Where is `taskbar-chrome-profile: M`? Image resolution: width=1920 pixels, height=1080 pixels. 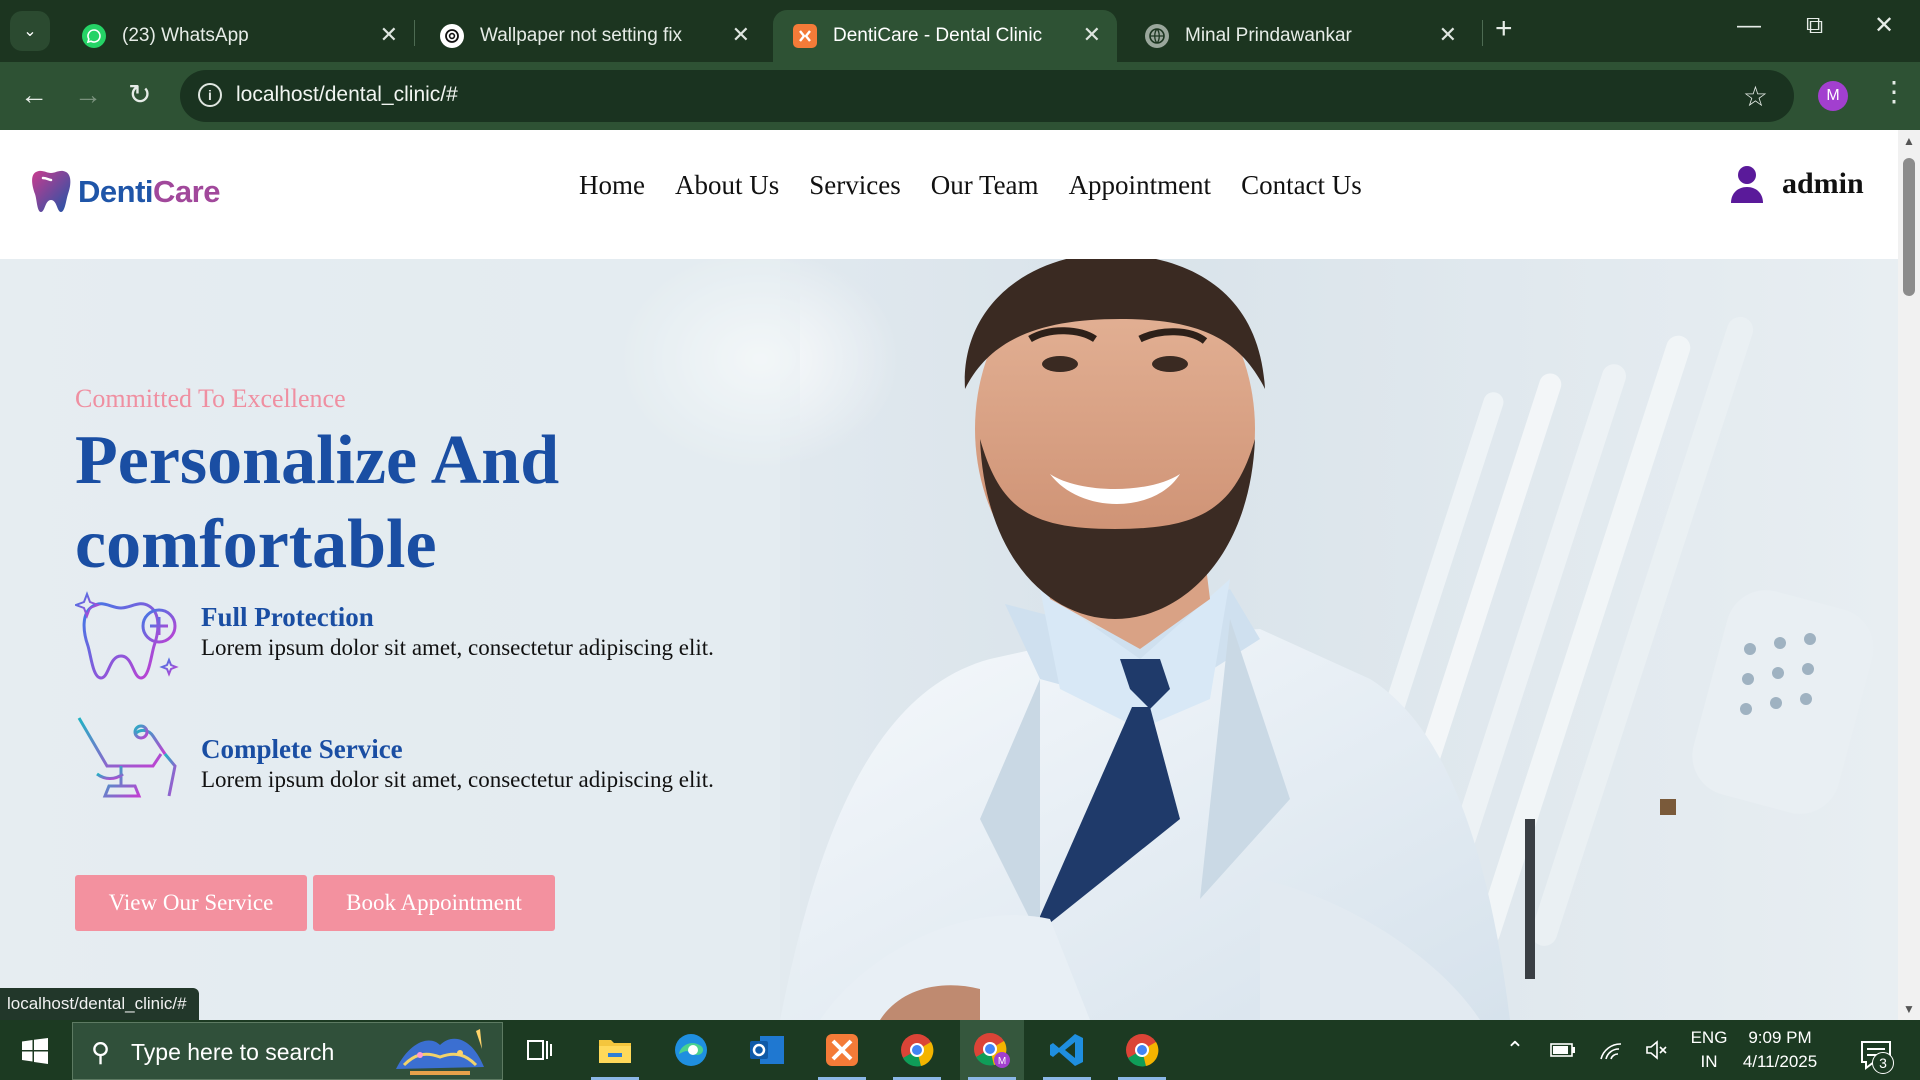 taskbar-chrome-profile: M is located at coordinates (992, 1050).